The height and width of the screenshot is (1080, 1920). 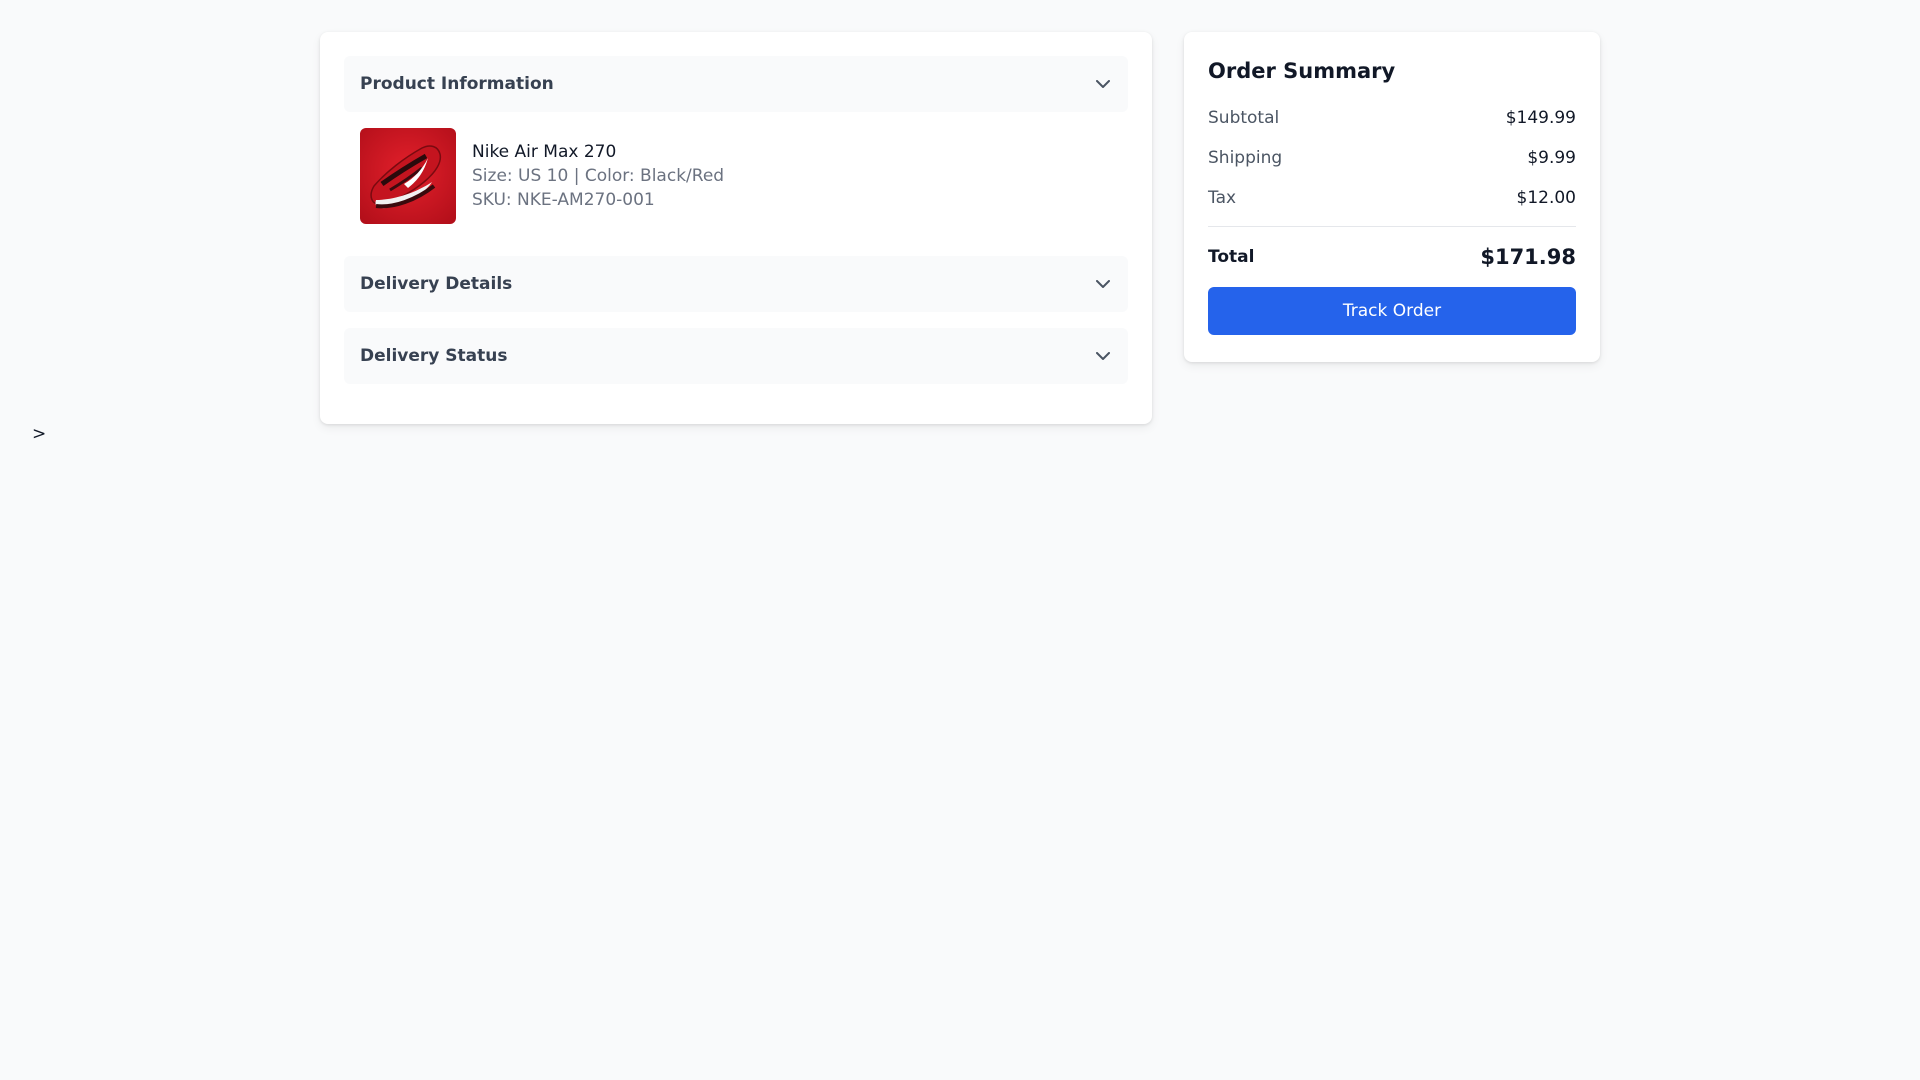 What do you see at coordinates (1245, 158) in the screenshot?
I see `shipping-label: Shipping` at bounding box center [1245, 158].